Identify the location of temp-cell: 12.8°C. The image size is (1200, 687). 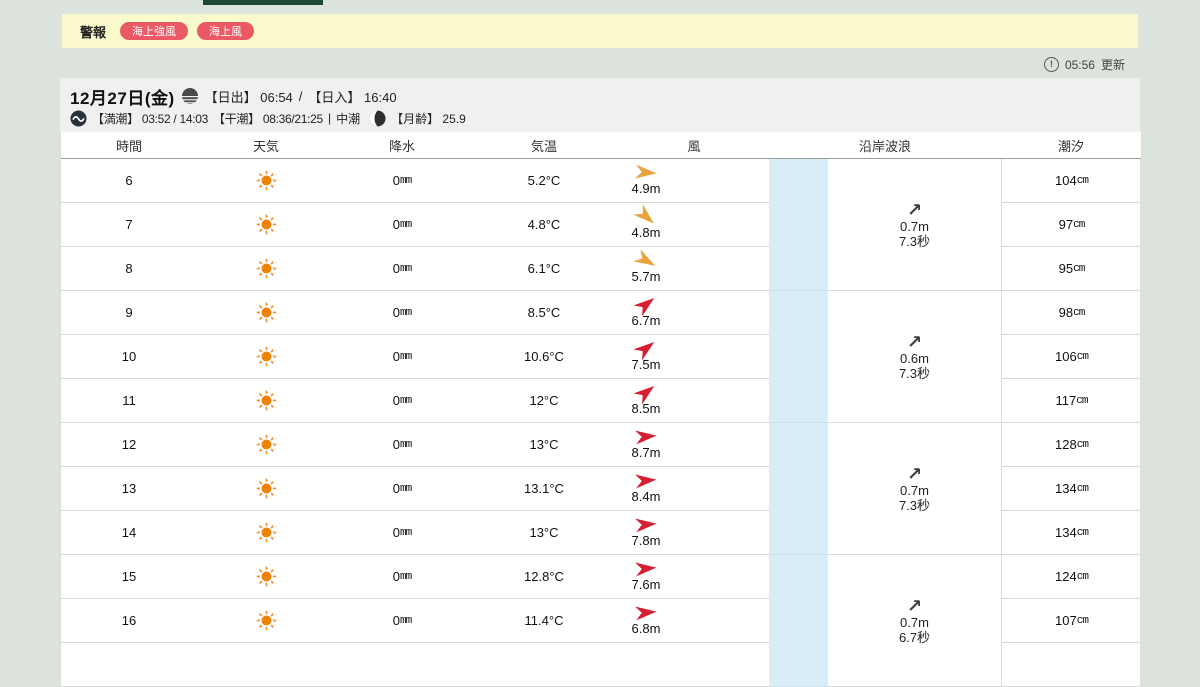
(544, 577).